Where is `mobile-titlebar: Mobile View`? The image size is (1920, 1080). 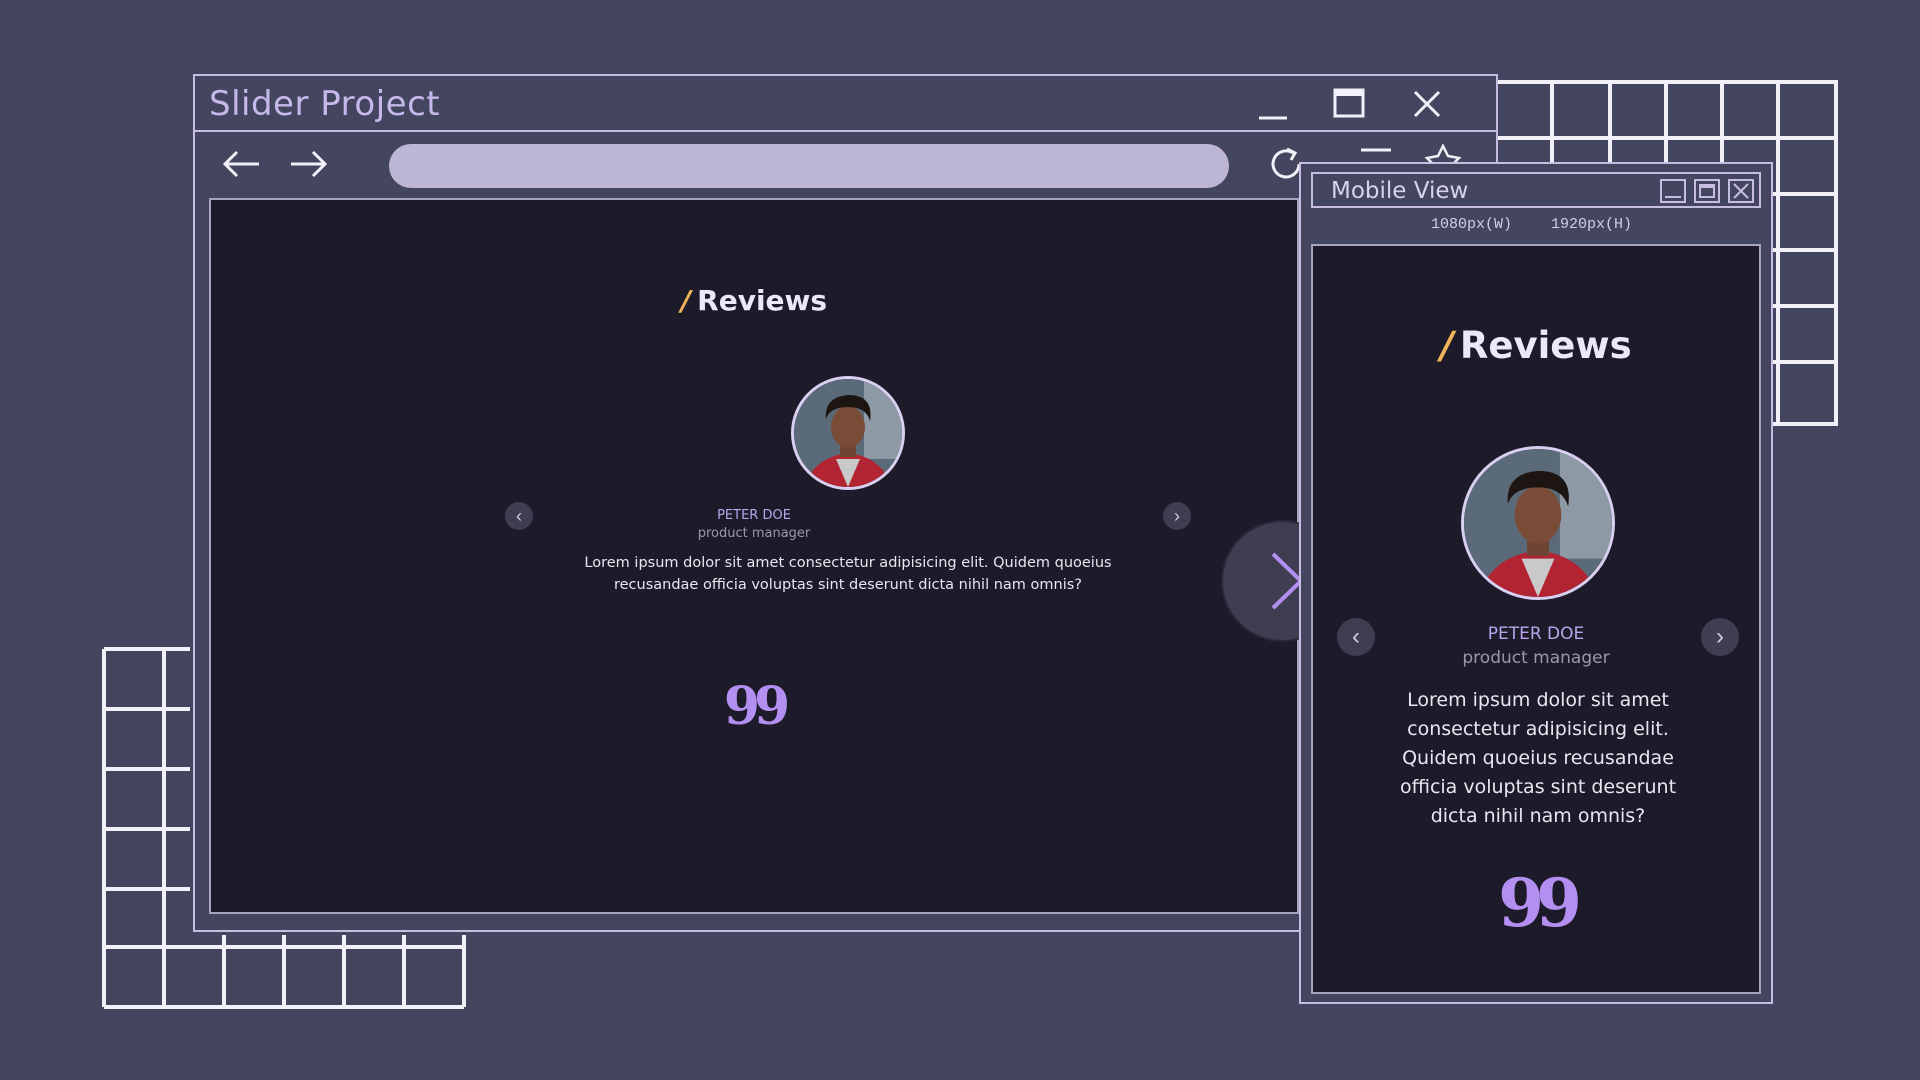 mobile-titlebar: Mobile View is located at coordinates (1536, 190).